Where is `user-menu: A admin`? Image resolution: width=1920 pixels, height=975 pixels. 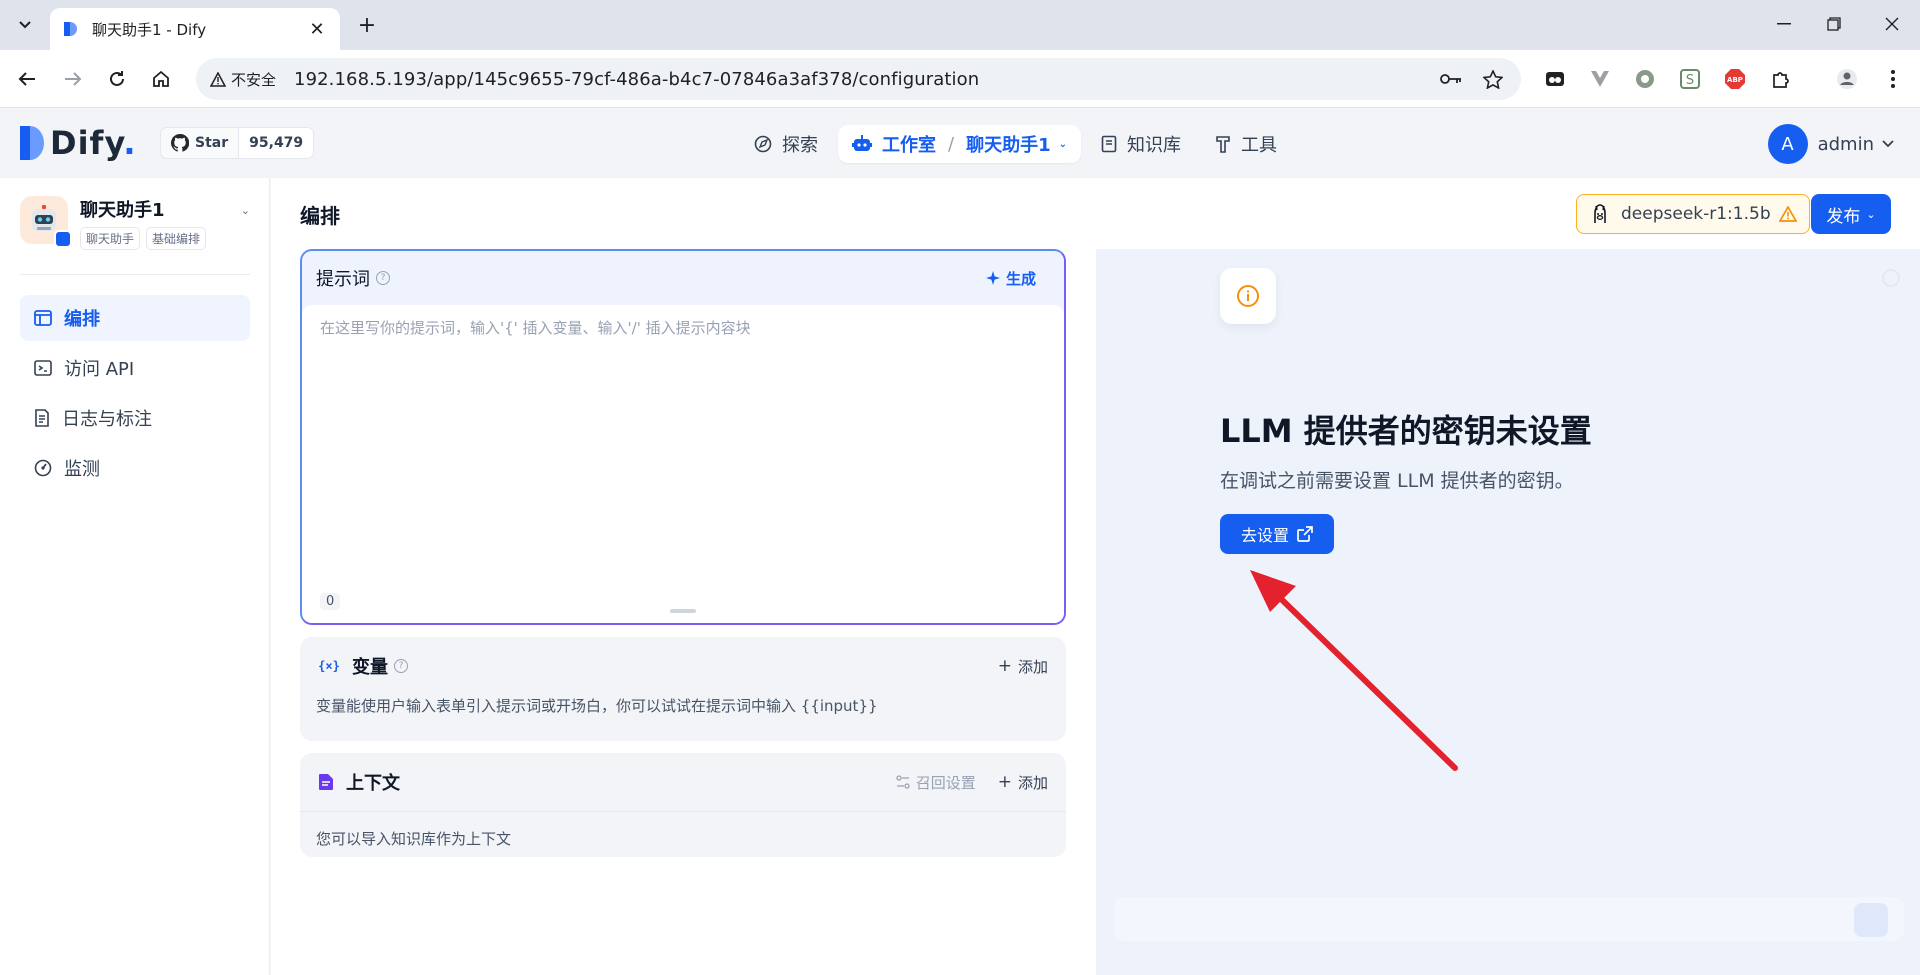 user-menu: A admin is located at coordinates (1830, 144).